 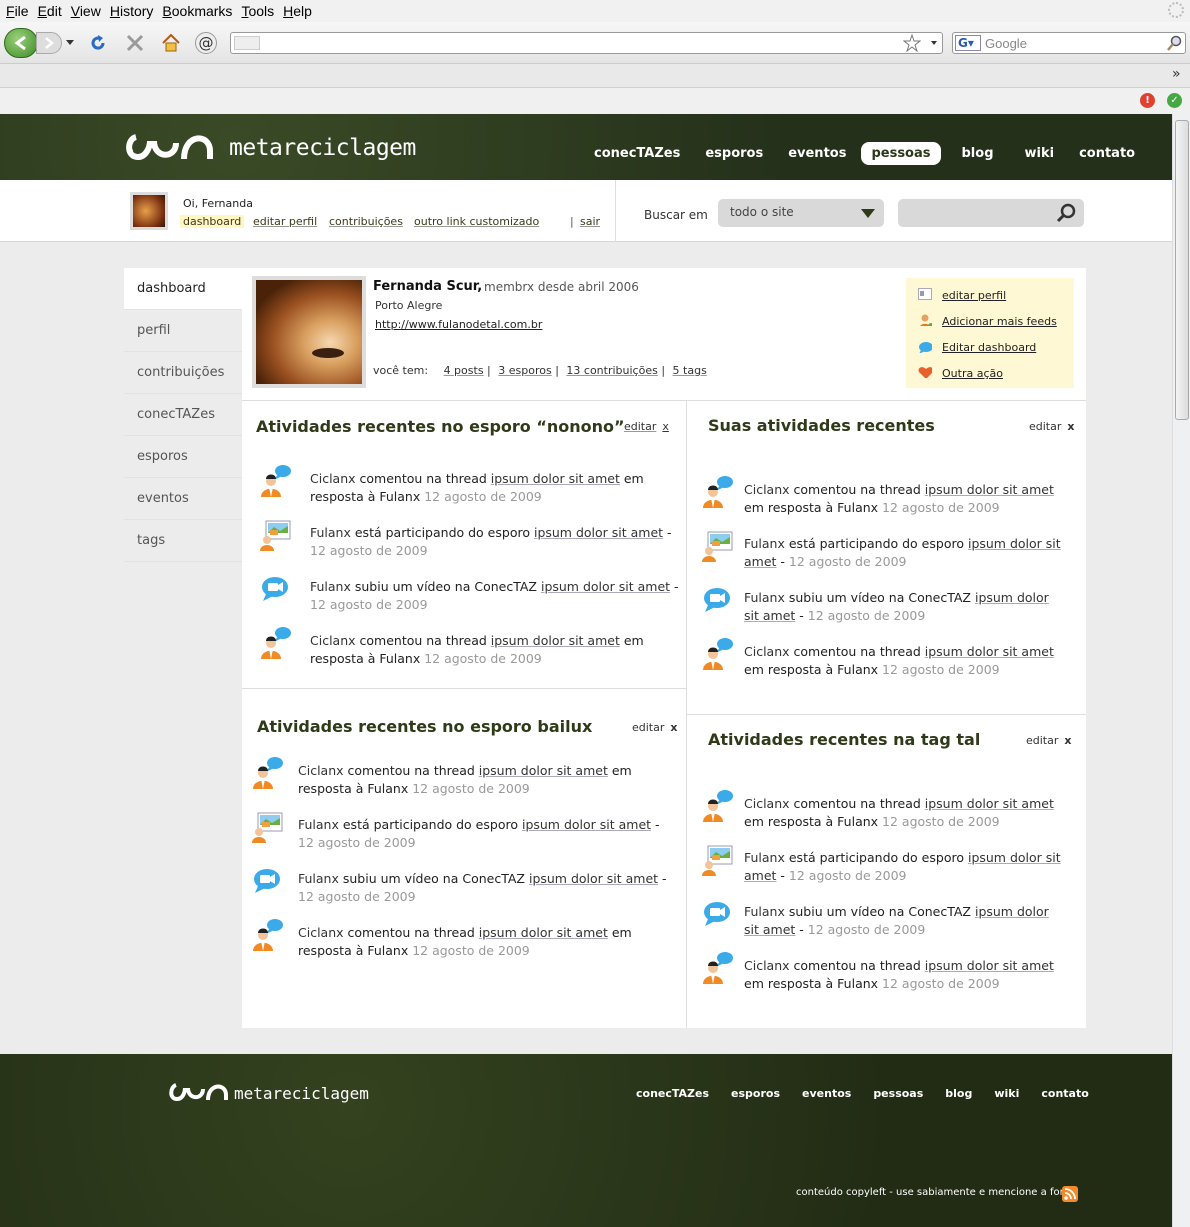 What do you see at coordinates (972, 373) in the screenshot?
I see `action-outra-acao: Outra ação` at bounding box center [972, 373].